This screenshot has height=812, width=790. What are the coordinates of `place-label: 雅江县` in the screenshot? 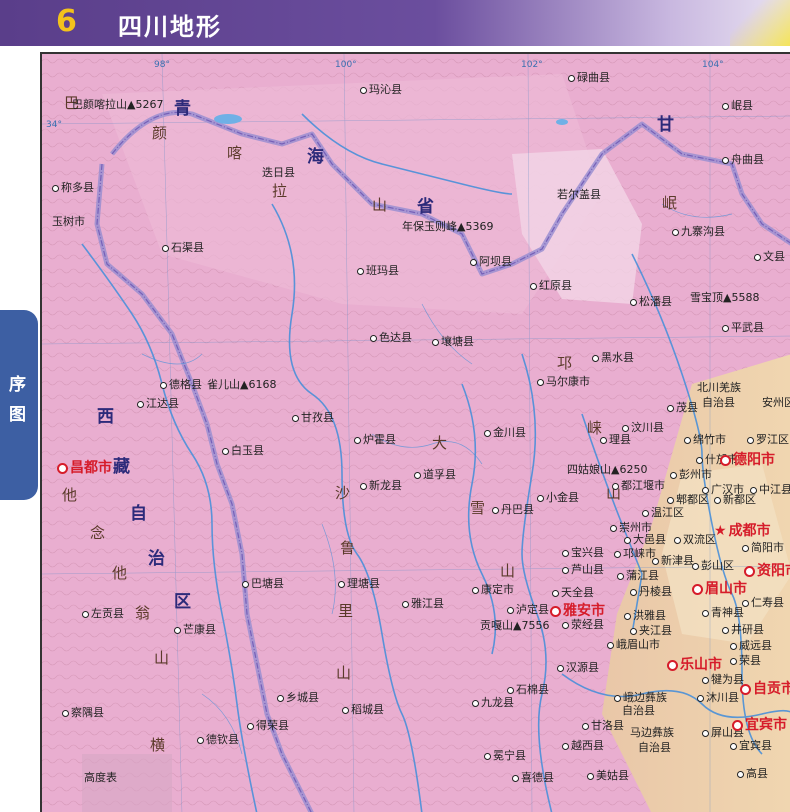 It's located at (423, 604).